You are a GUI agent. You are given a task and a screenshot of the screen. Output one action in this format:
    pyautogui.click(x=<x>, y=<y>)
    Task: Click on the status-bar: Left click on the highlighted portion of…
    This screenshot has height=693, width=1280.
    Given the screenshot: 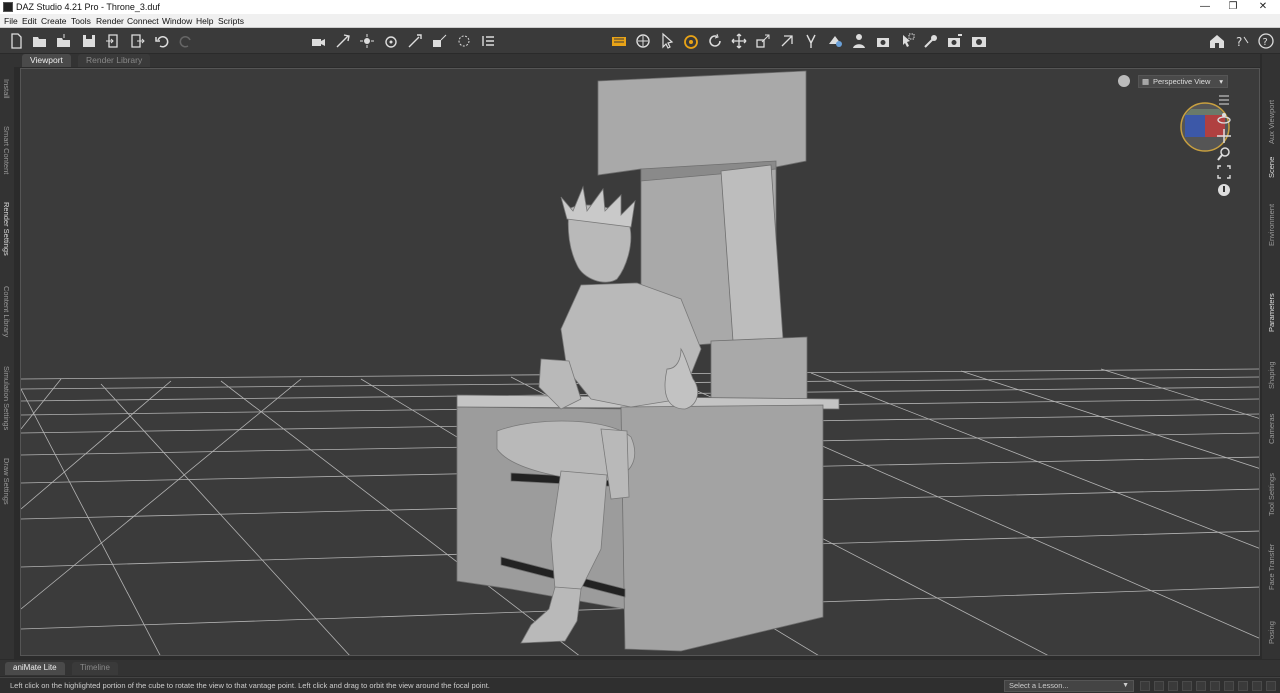 What is the action you would take?
    pyautogui.click(x=640, y=685)
    